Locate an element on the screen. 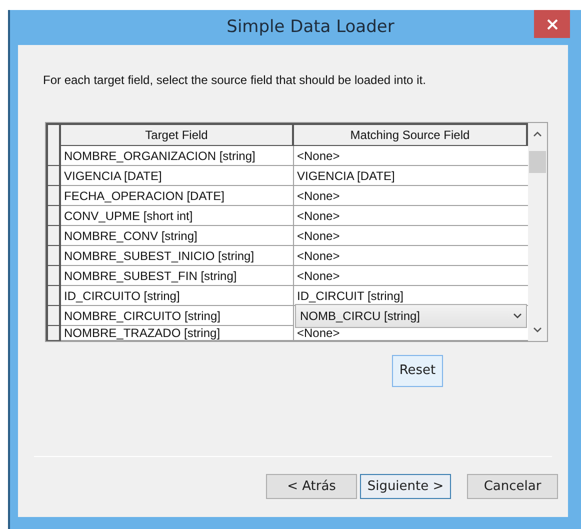  table-cell: NOMBRE_SUBEST_FIN [string] is located at coordinates (177, 276).